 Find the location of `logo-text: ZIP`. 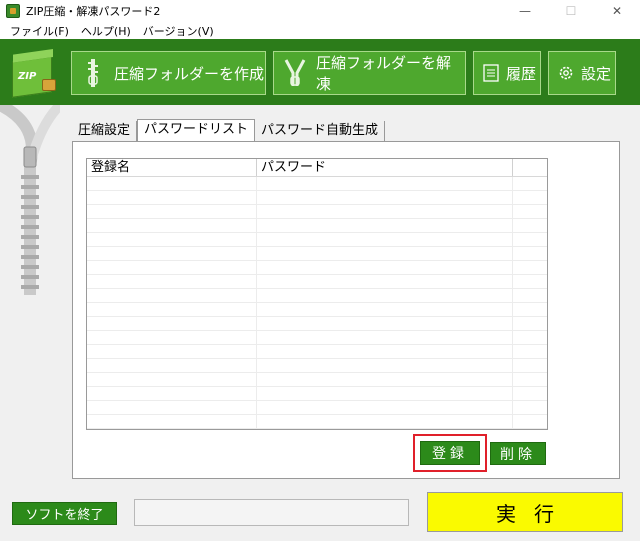

logo-text: ZIP is located at coordinates (27, 76).